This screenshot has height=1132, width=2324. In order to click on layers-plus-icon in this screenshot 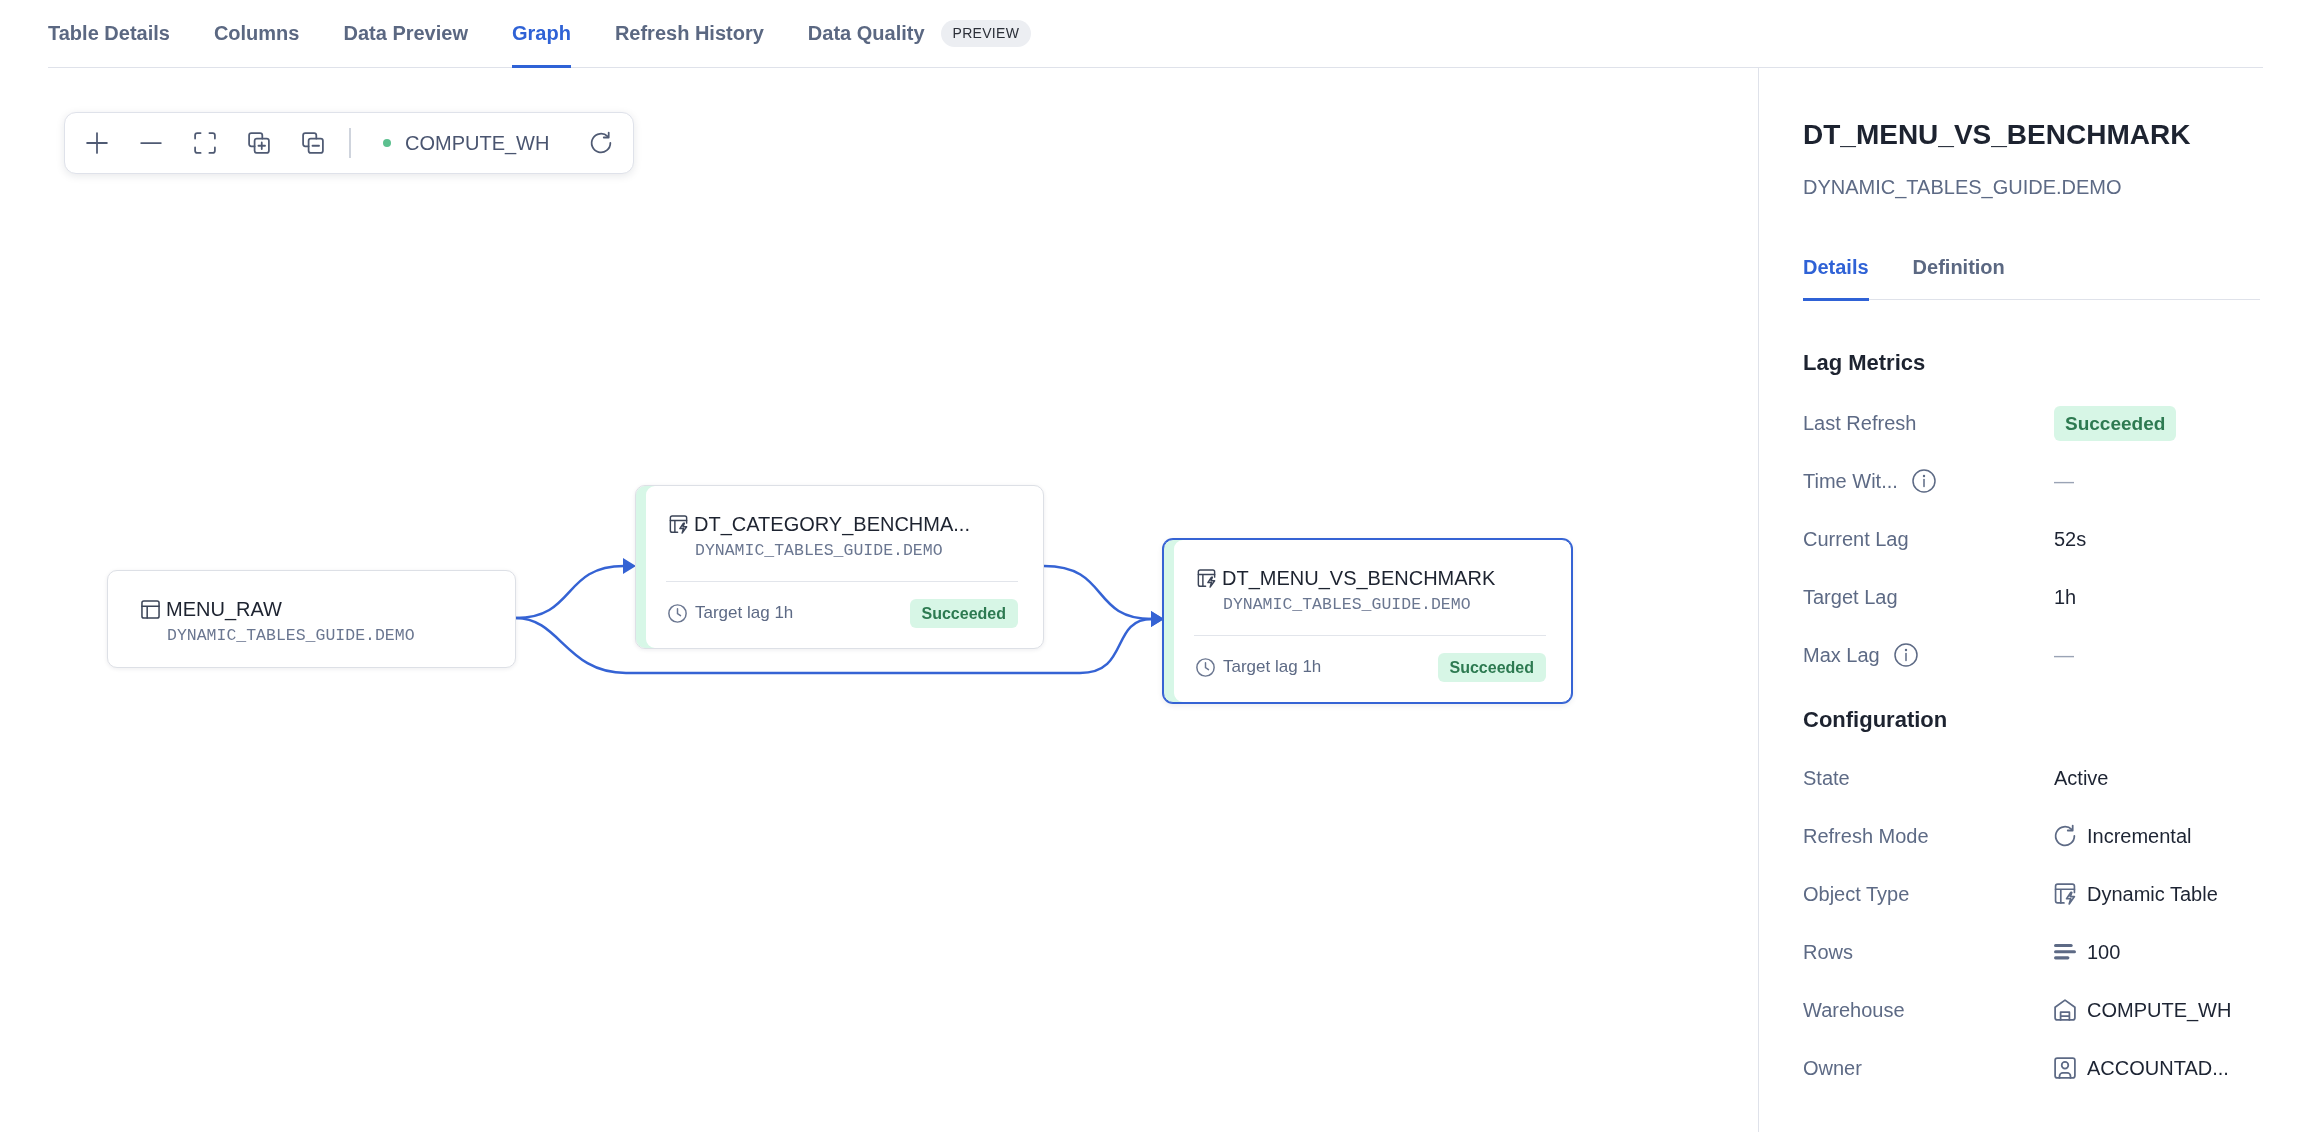, I will do `click(259, 143)`.